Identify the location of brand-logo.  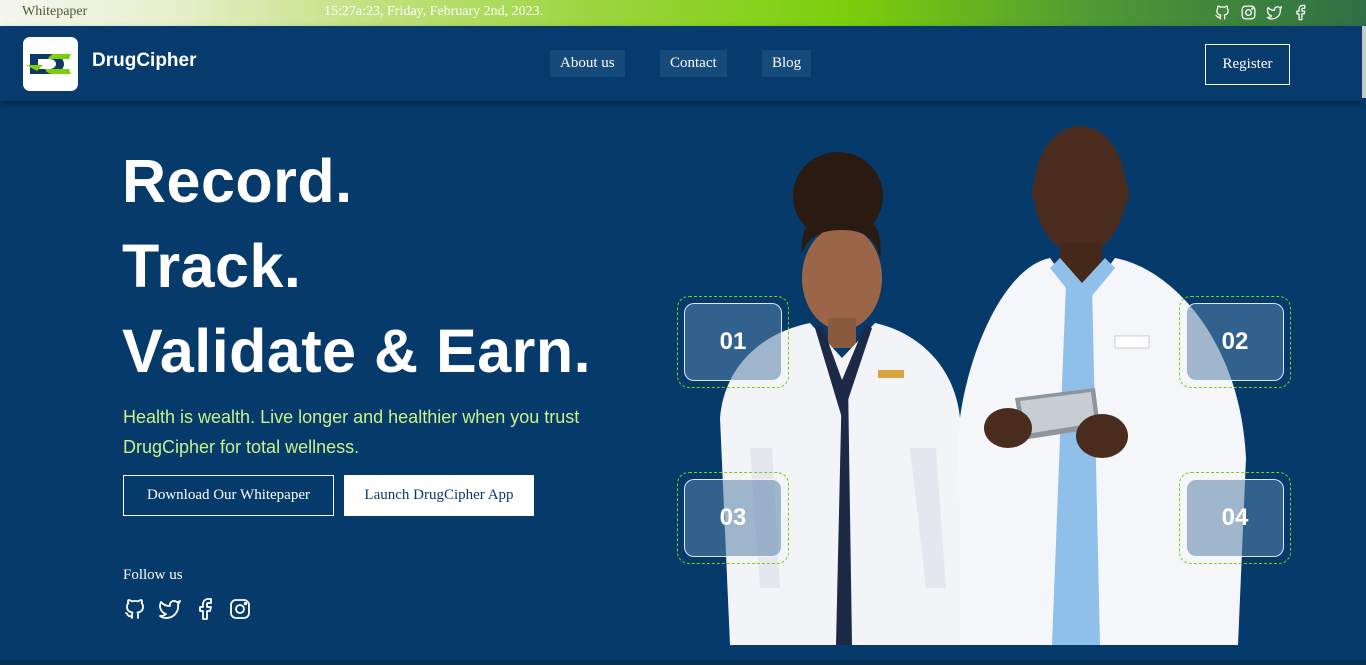
(50, 64).